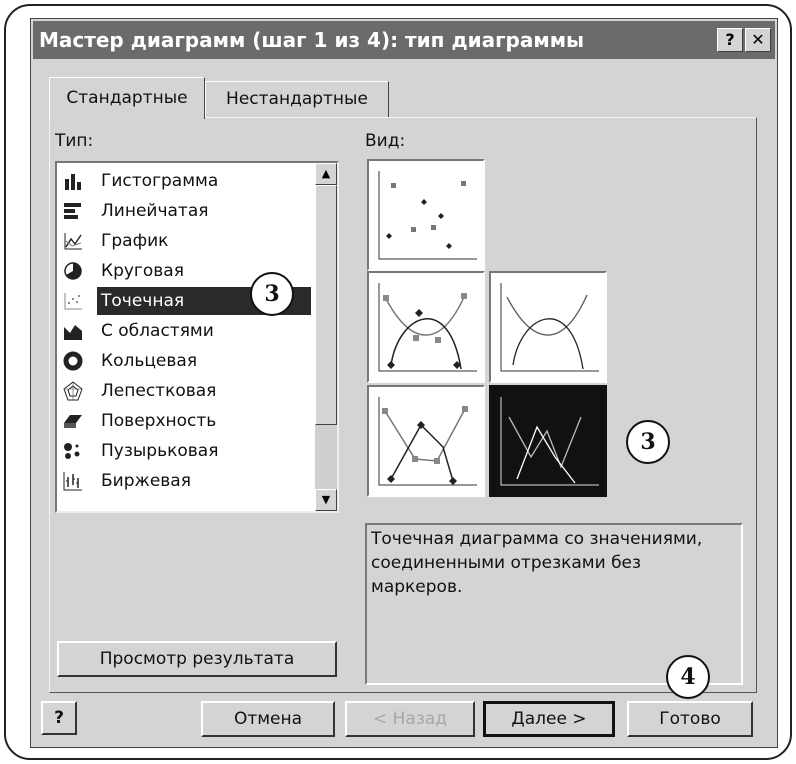  What do you see at coordinates (73, 361) in the screenshot?
I see `doughnut-chart-icon` at bounding box center [73, 361].